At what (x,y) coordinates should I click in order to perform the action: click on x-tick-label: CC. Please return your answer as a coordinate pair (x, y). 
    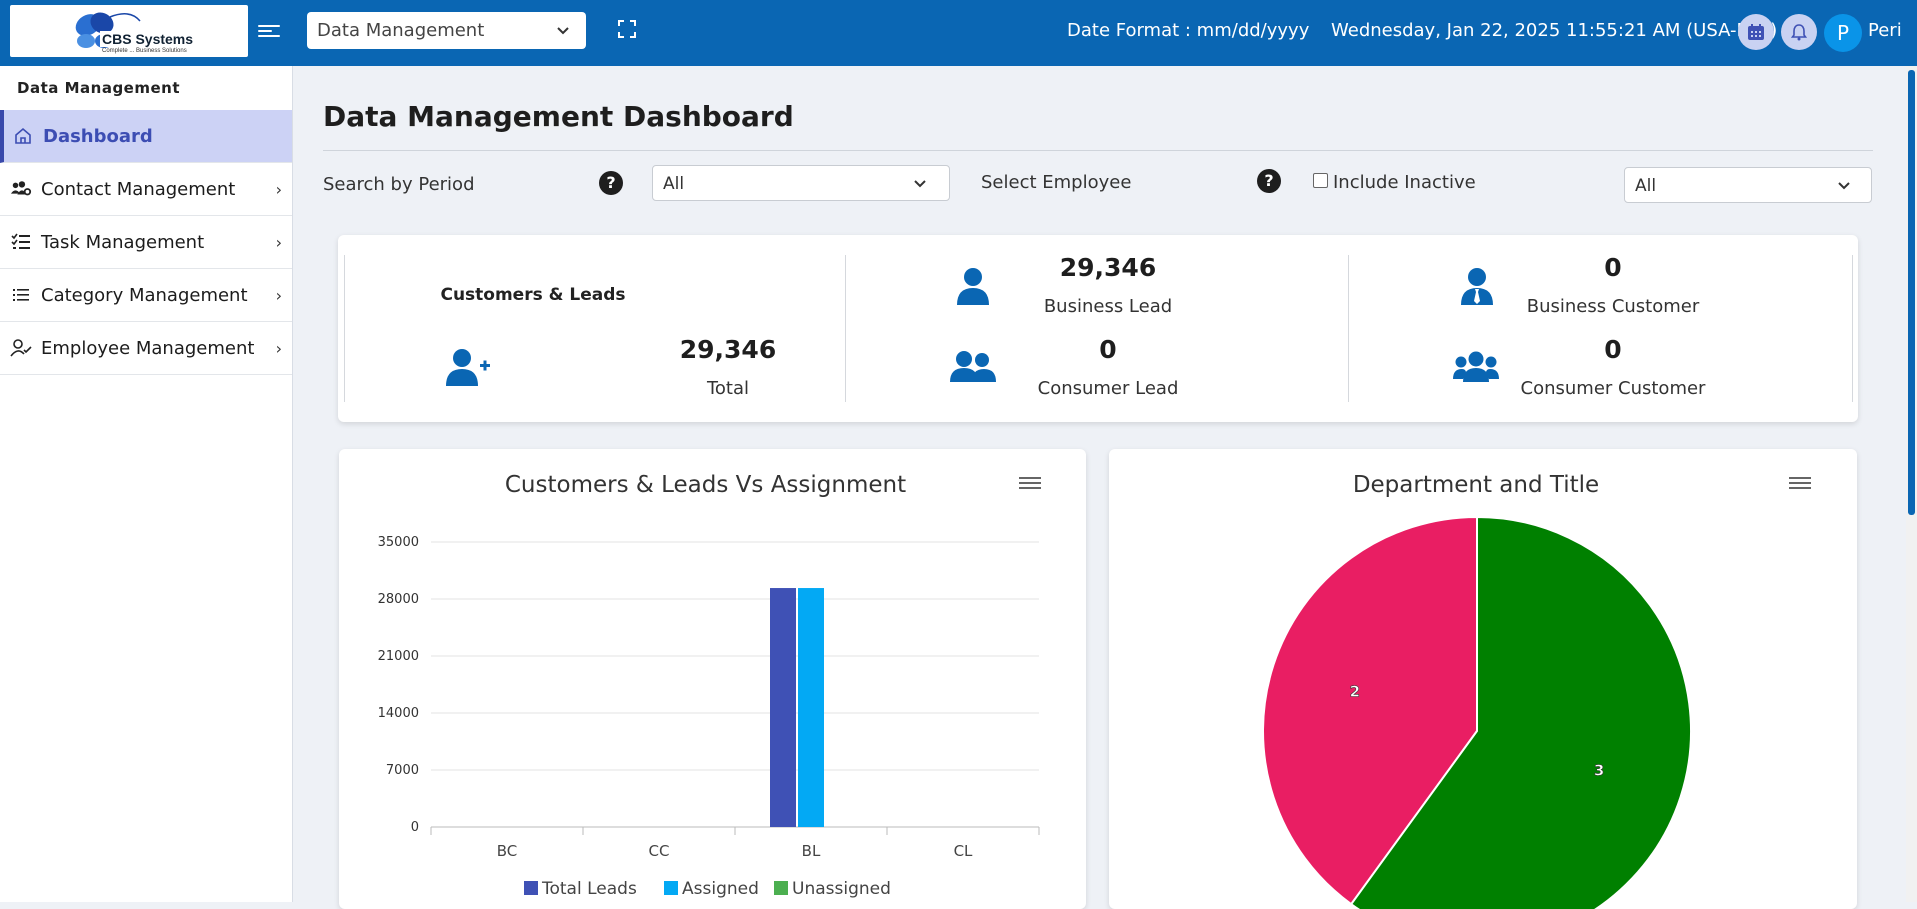
    Looking at the image, I should click on (659, 851).